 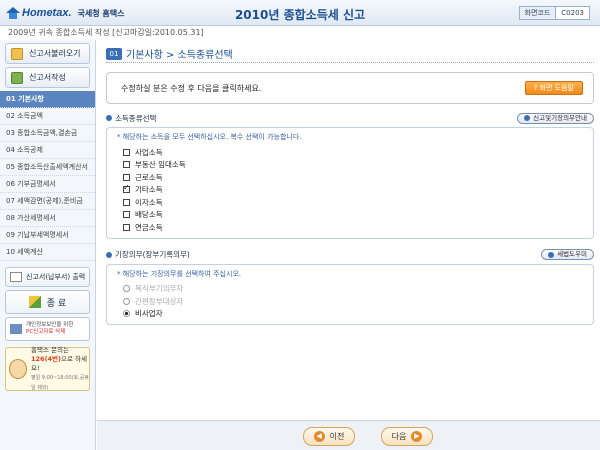 I want to click on income-option-employment: 근로소득, so click(x=350, y=177).